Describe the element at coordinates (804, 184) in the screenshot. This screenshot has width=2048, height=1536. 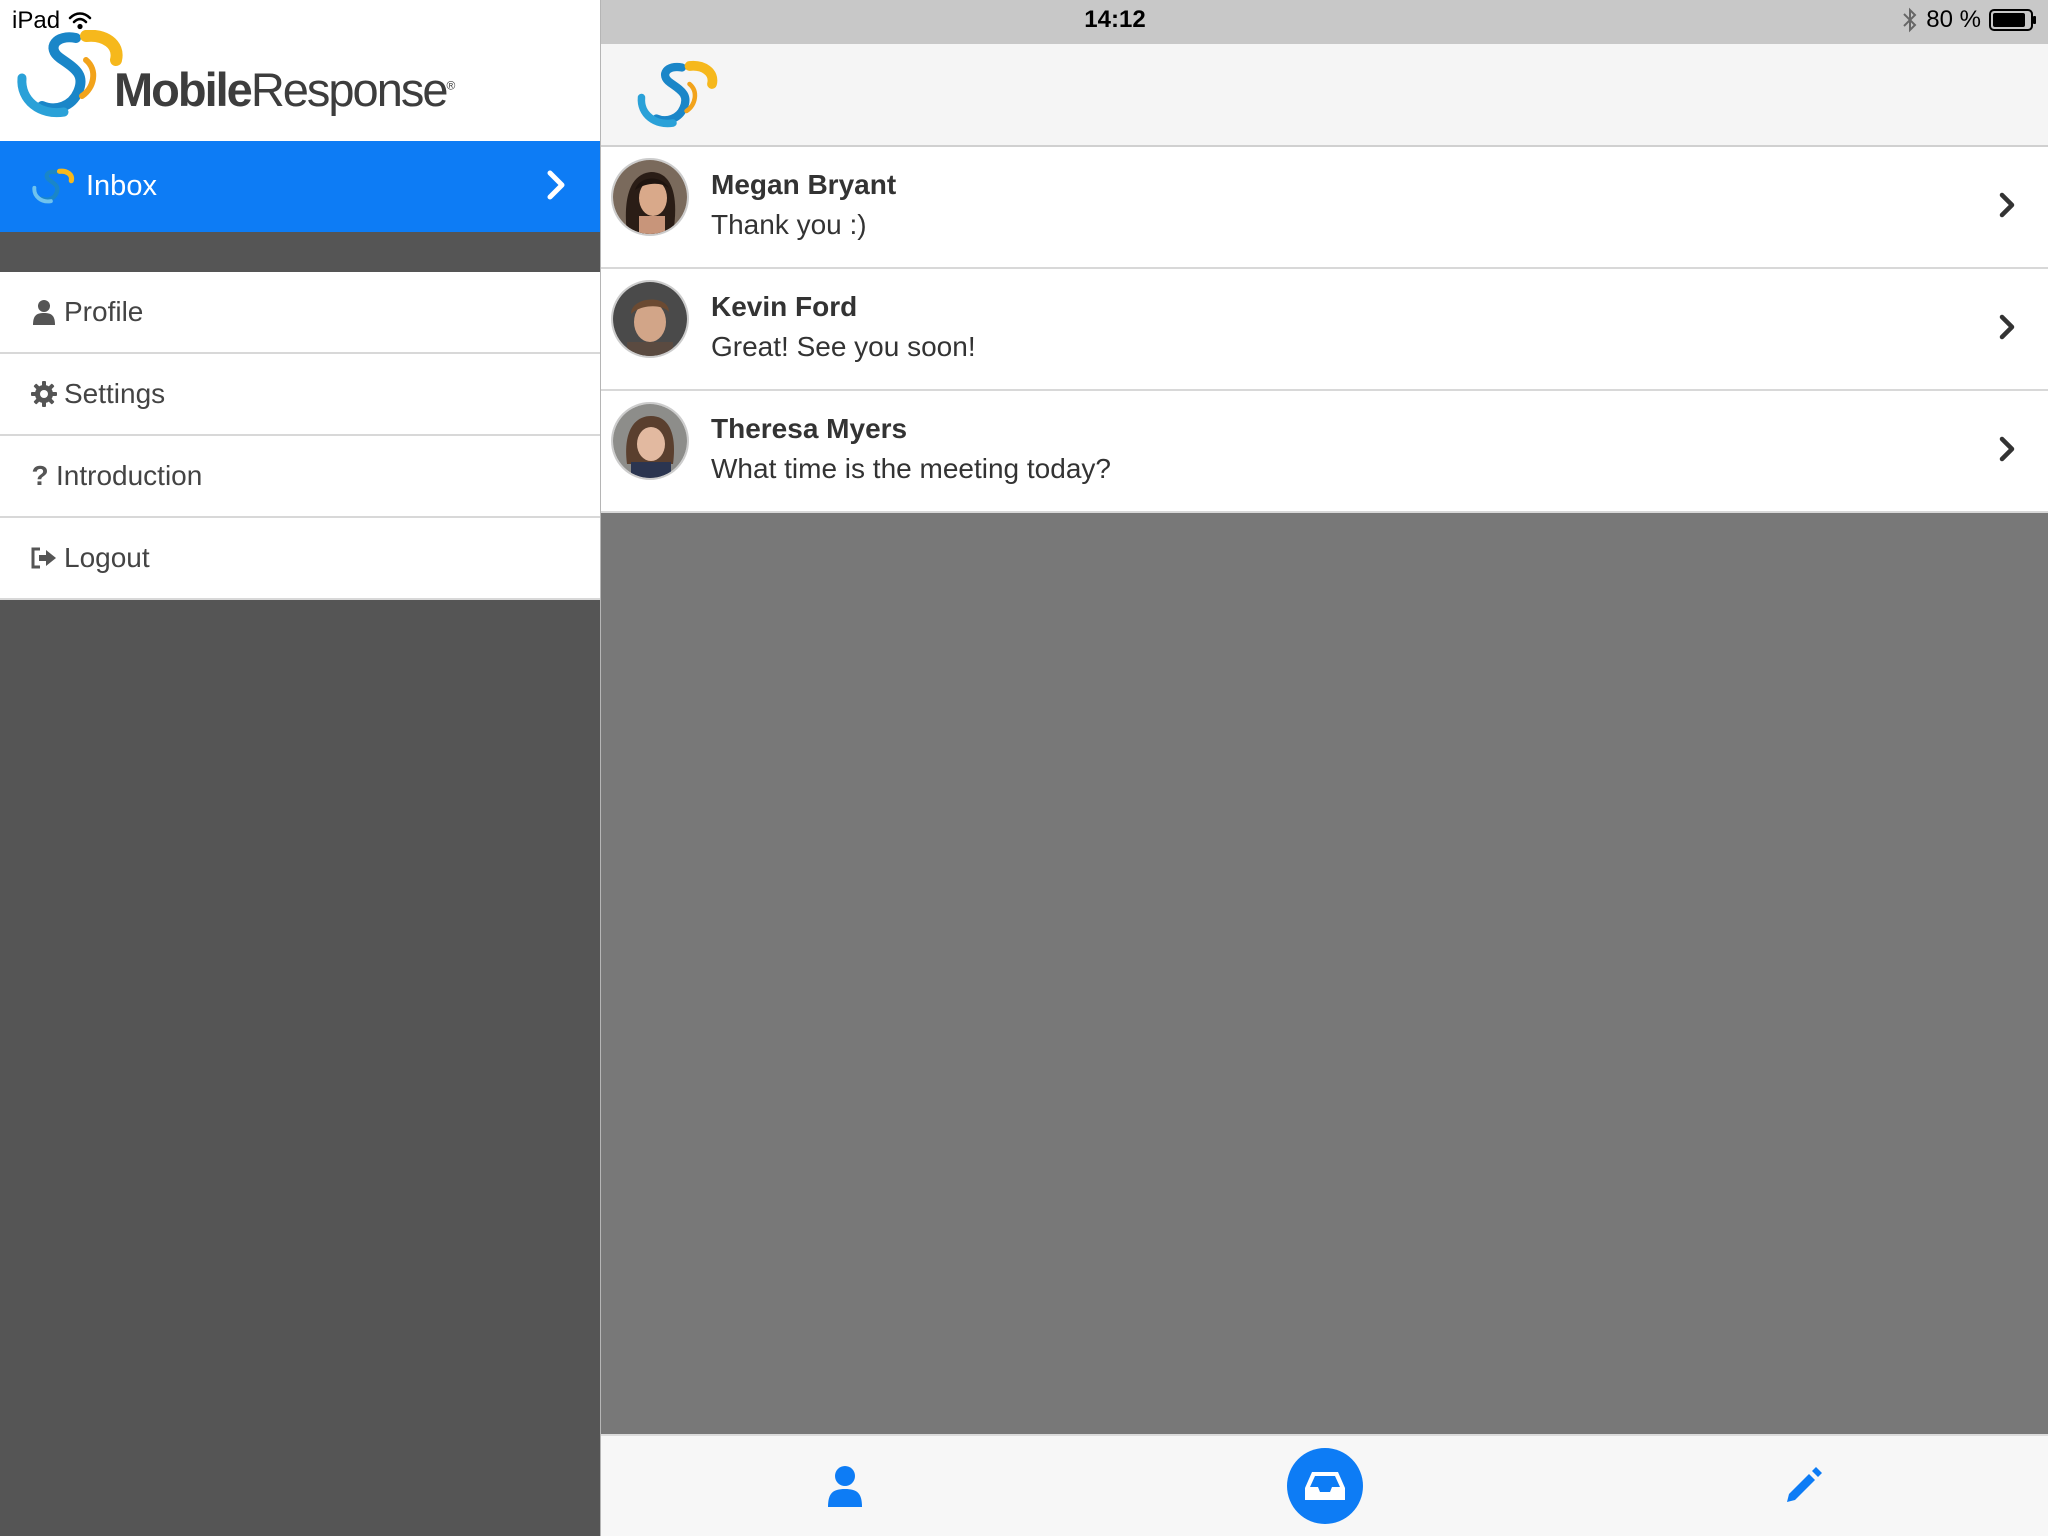
I see `message-sender: Megan Bryant` at that location.